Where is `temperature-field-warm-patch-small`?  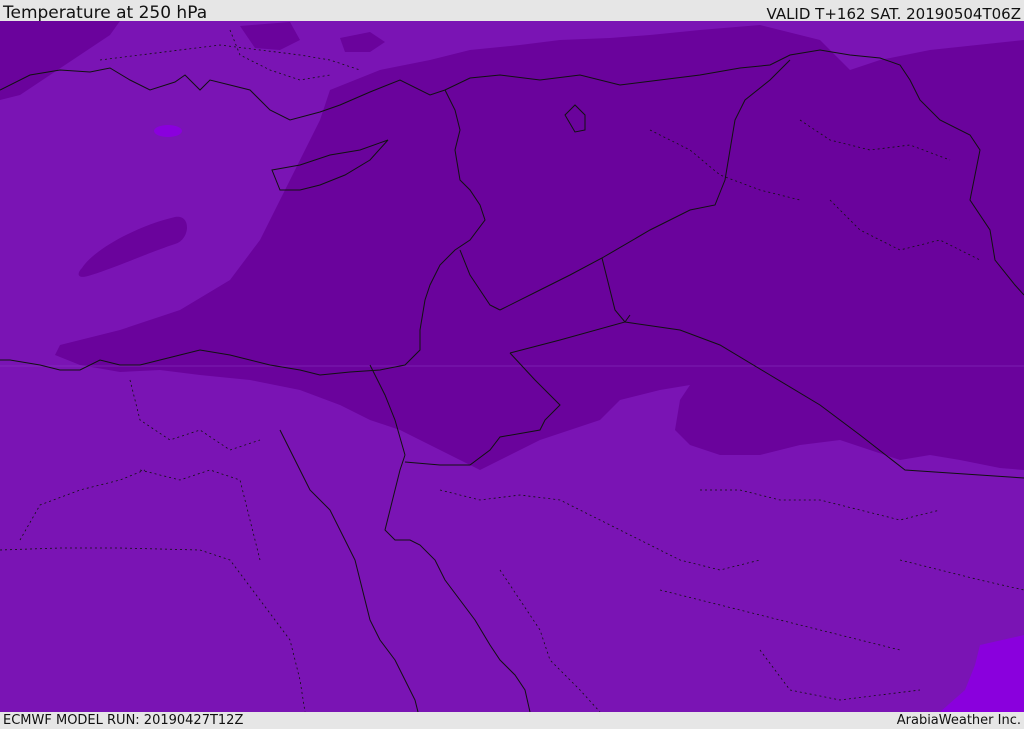 temperature-field-warm-patch-small is located at coordinates (168, 131).